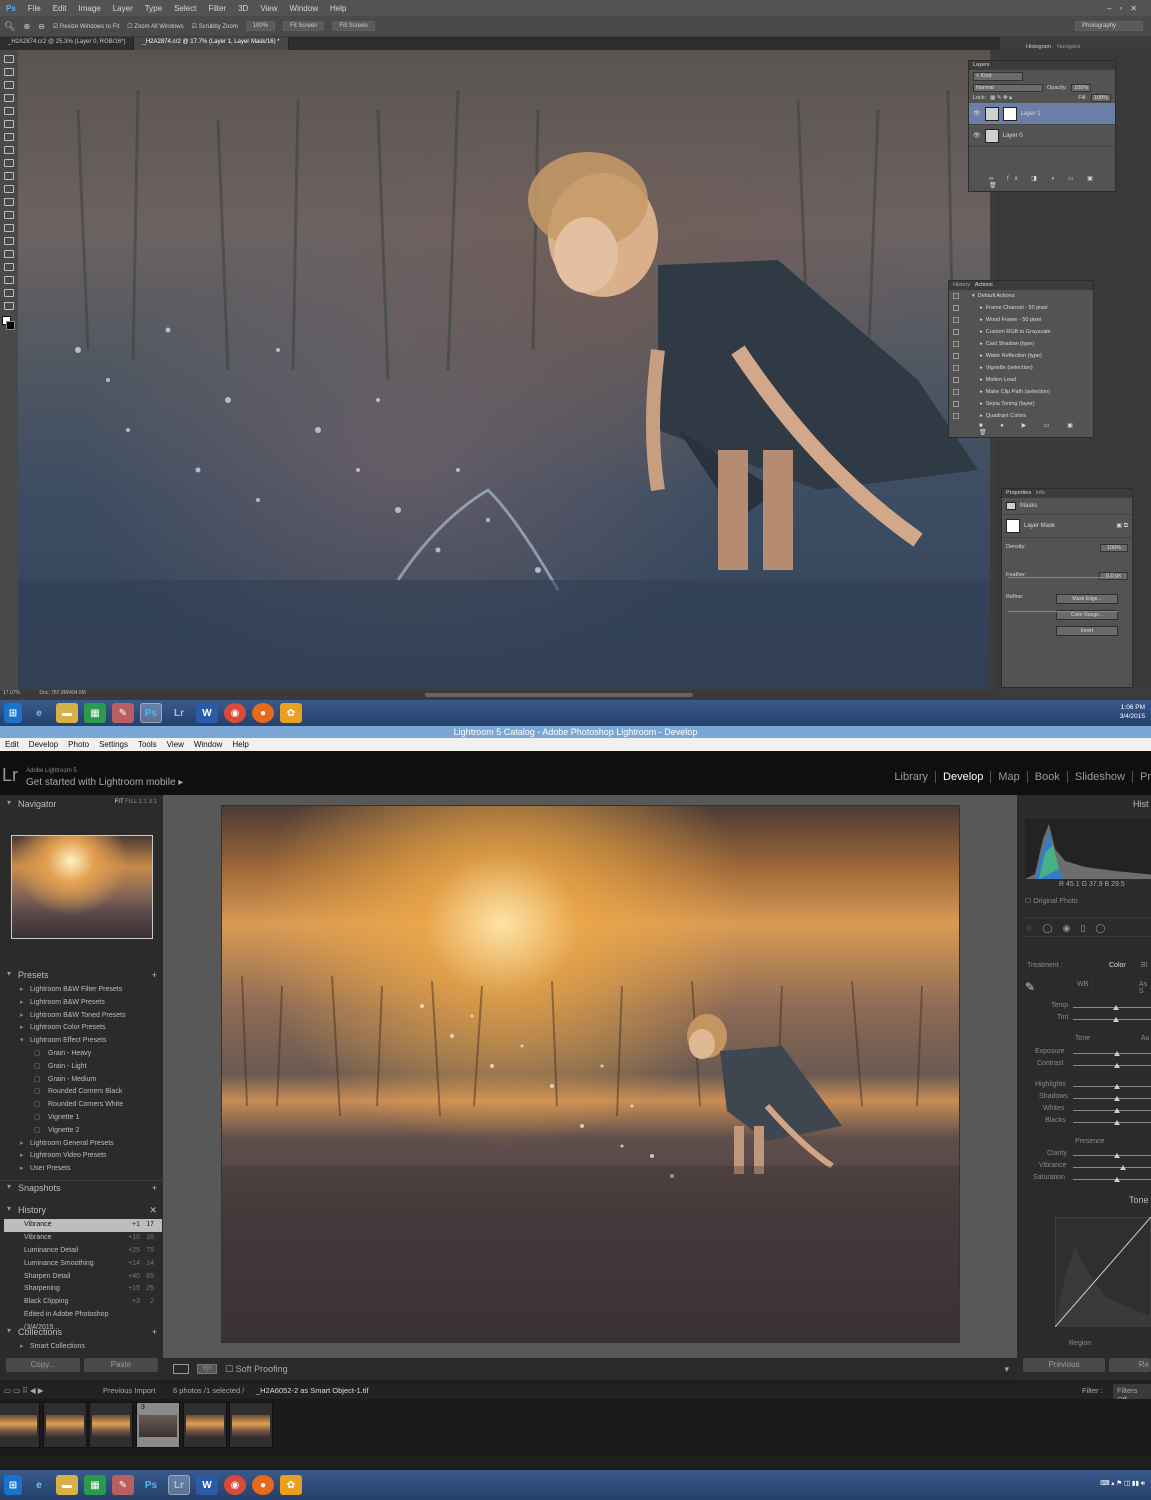  I want to click on layer-row-layer1: 👁︎ Layer 1, so click(1042, 114).